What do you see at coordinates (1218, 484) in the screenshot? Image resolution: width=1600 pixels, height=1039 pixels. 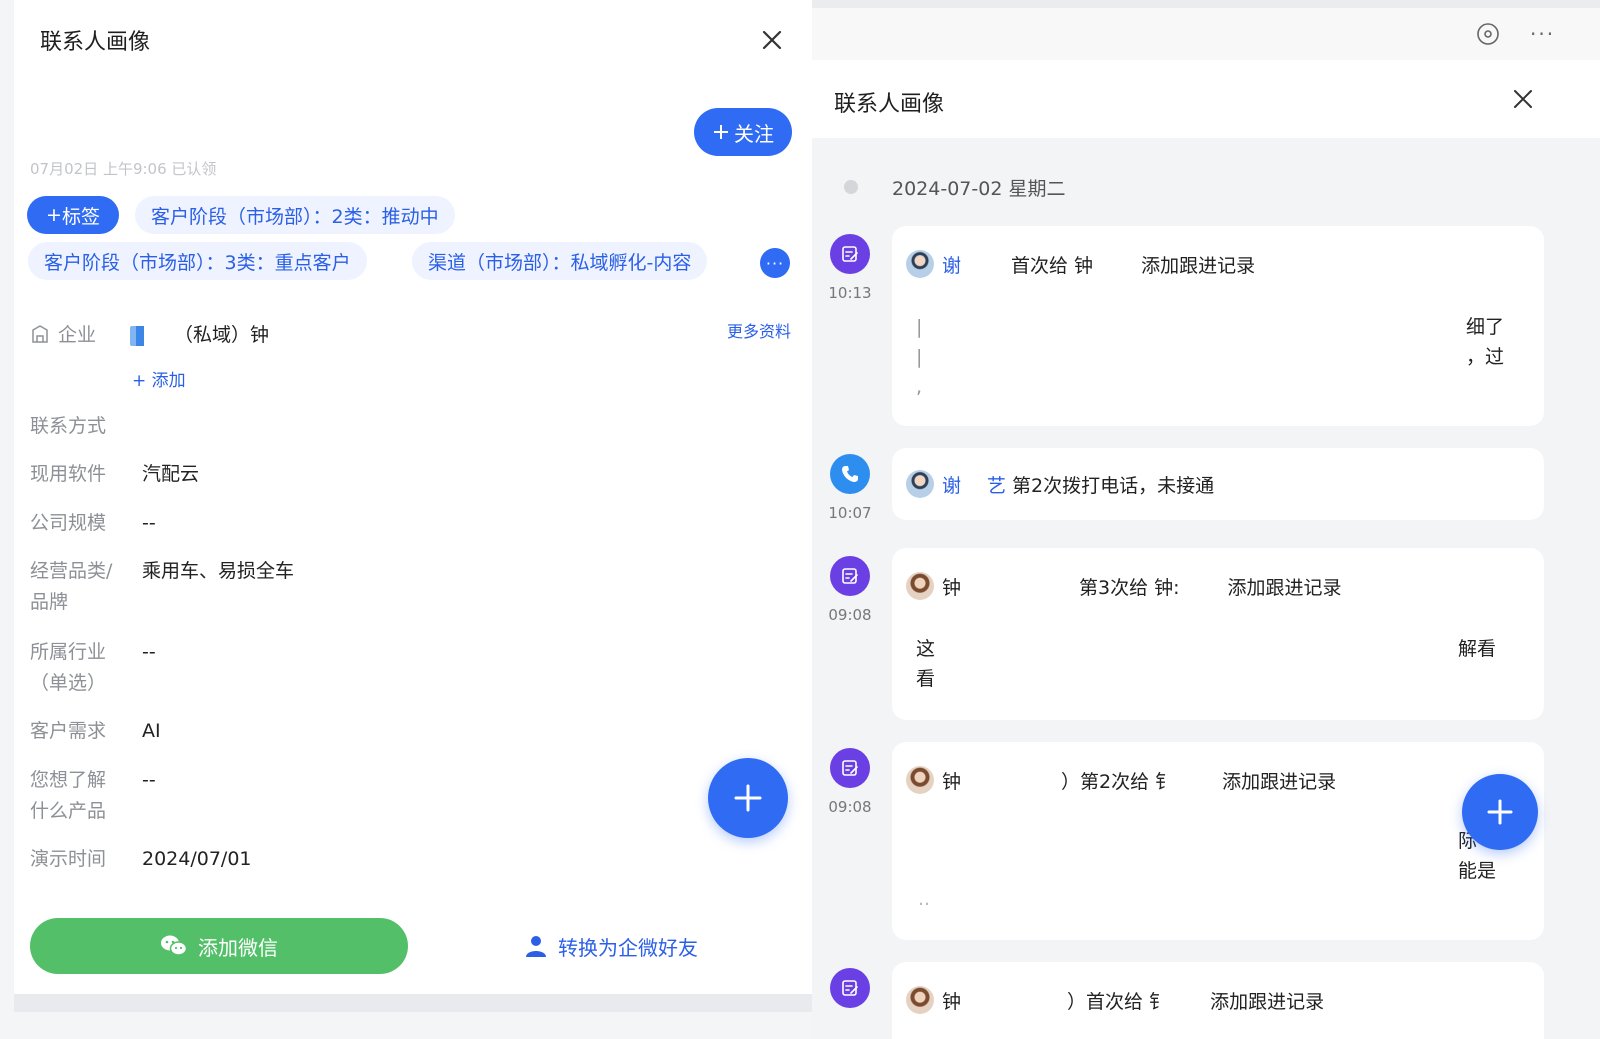 I see `timeline-entry-card: 谢 艺 第2次拨打电话，未接通` at bounding box center [1218, 484].